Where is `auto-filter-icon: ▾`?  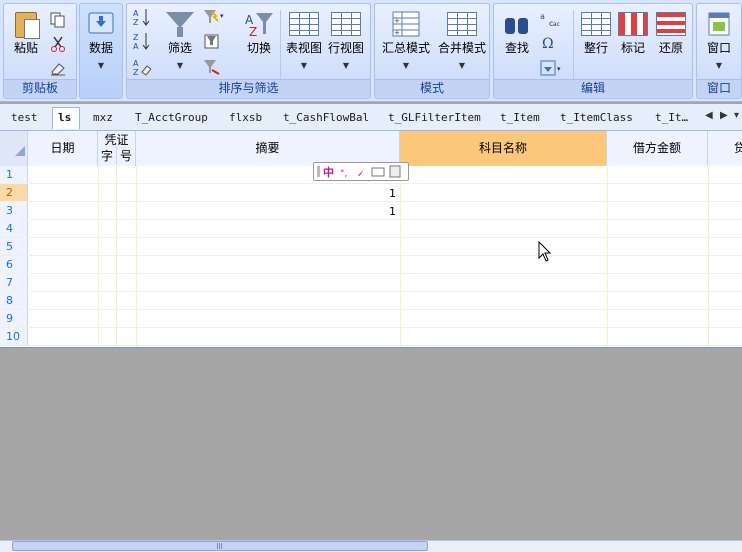
auto-filter-icon: ▾ is located at coordinates (212, 17).